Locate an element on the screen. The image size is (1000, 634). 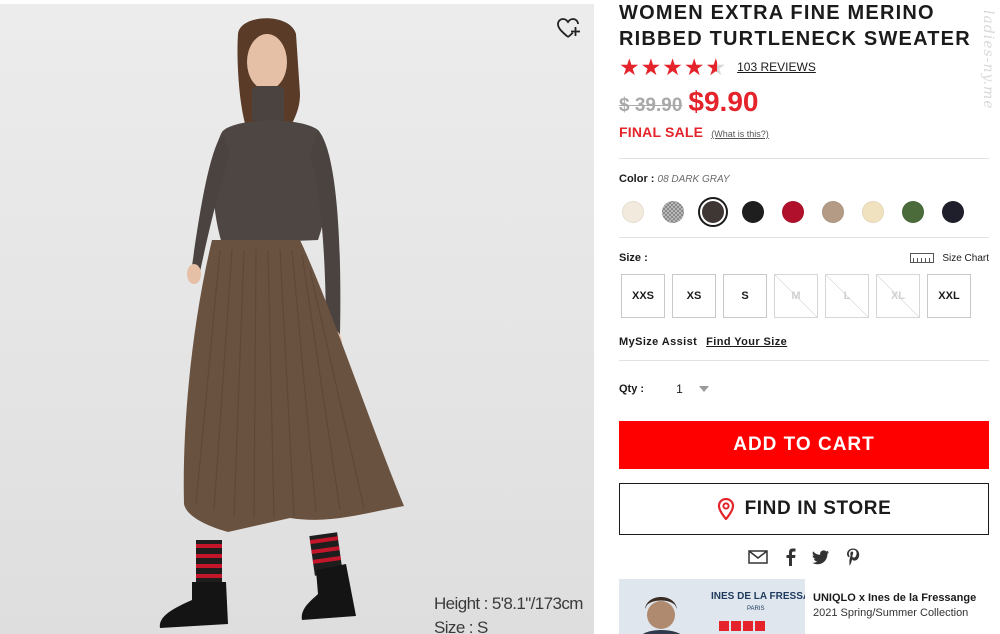
promo-banner-title: INES DE LA FRESSANGE is located at coordinates (758, 596).